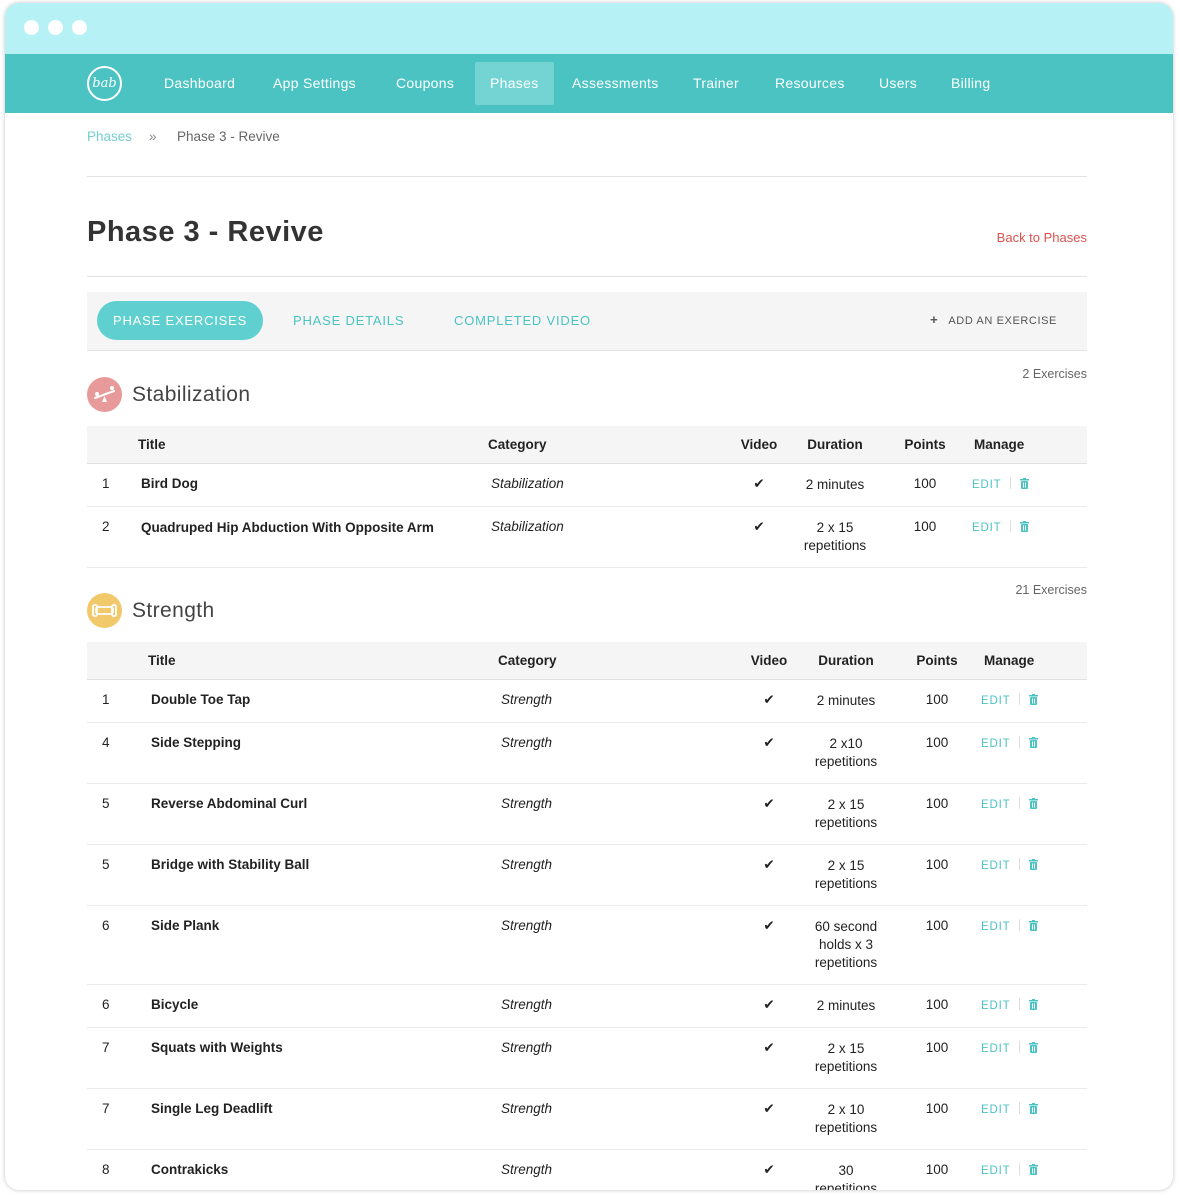 The height and width of the screenshot is (1198, 1180). I want to click on tab-completed-video: COMPLETED VIDEO, so click(522, 320).